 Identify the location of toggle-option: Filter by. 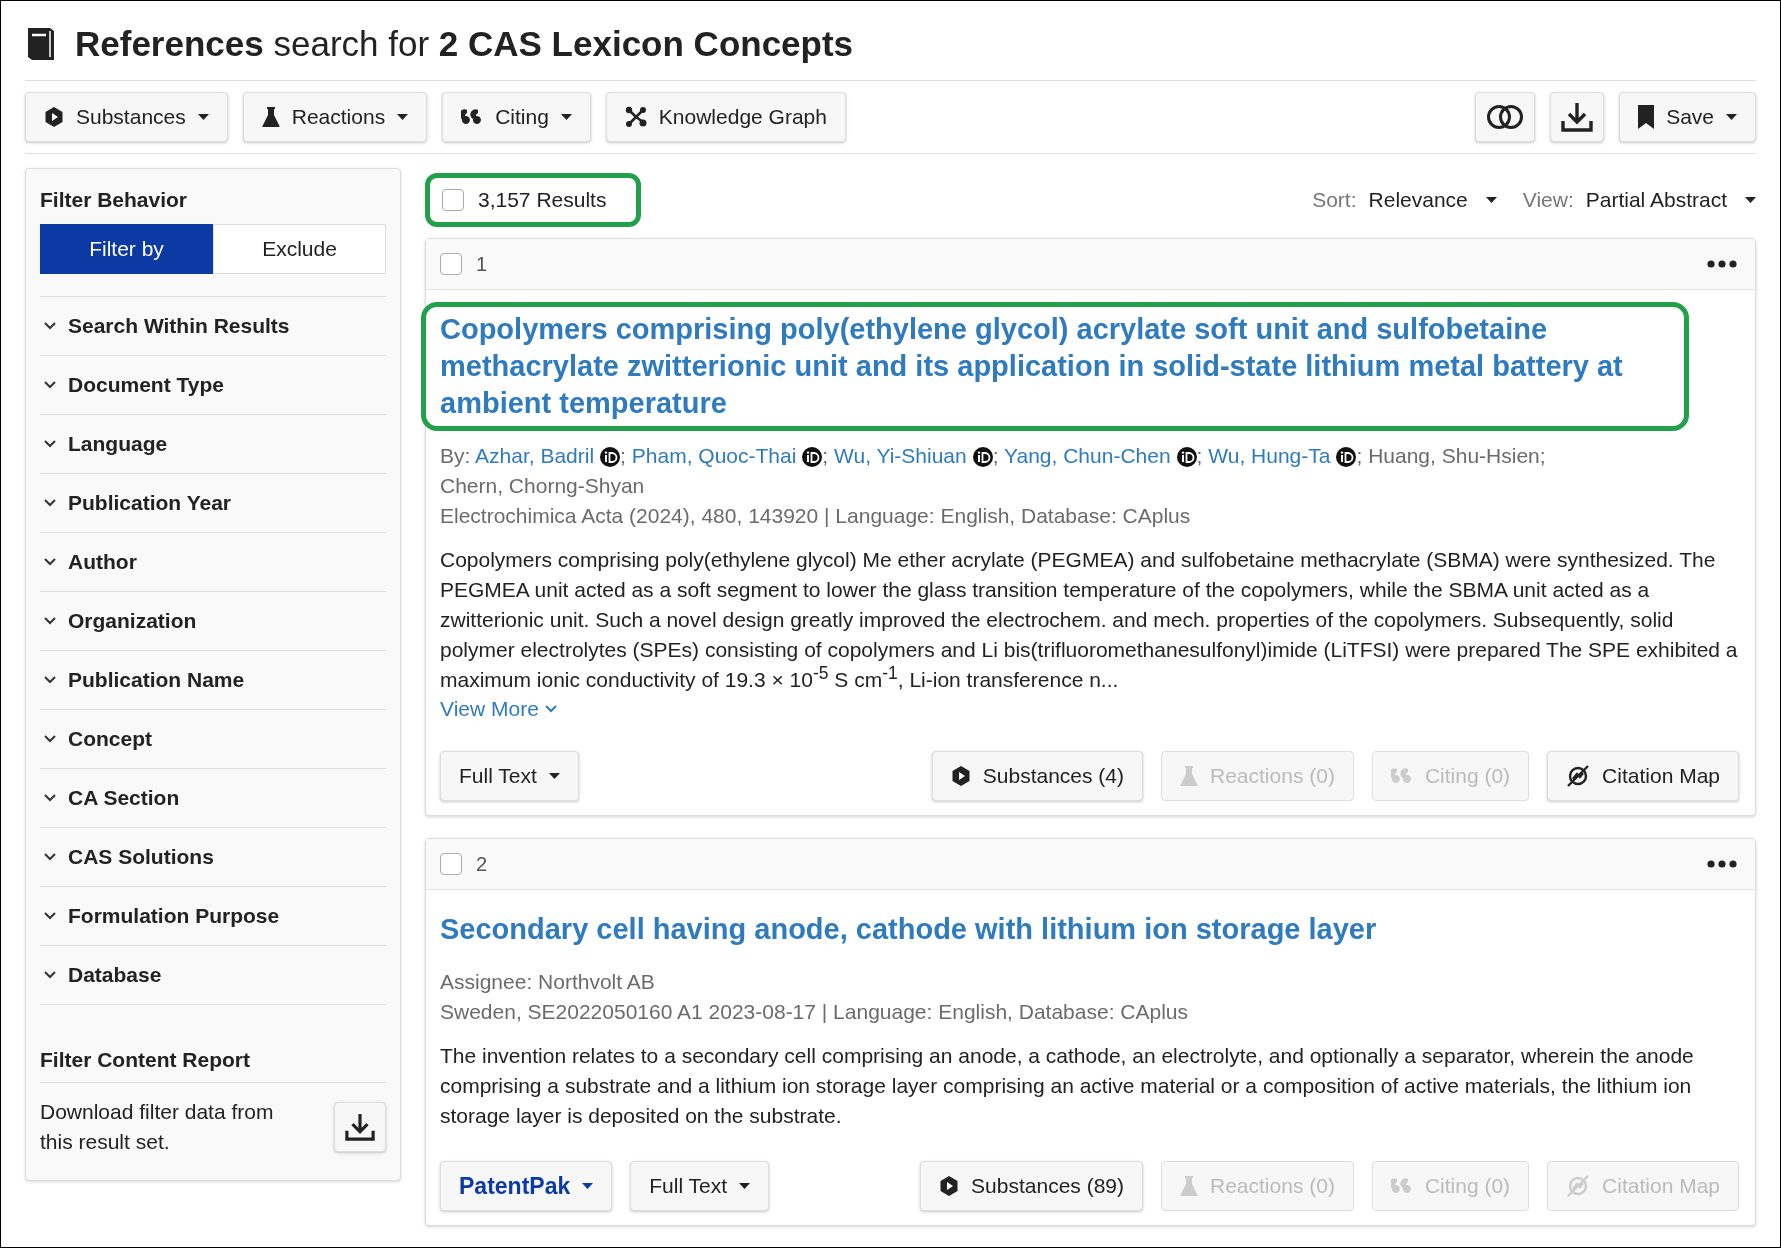
(126, 249).